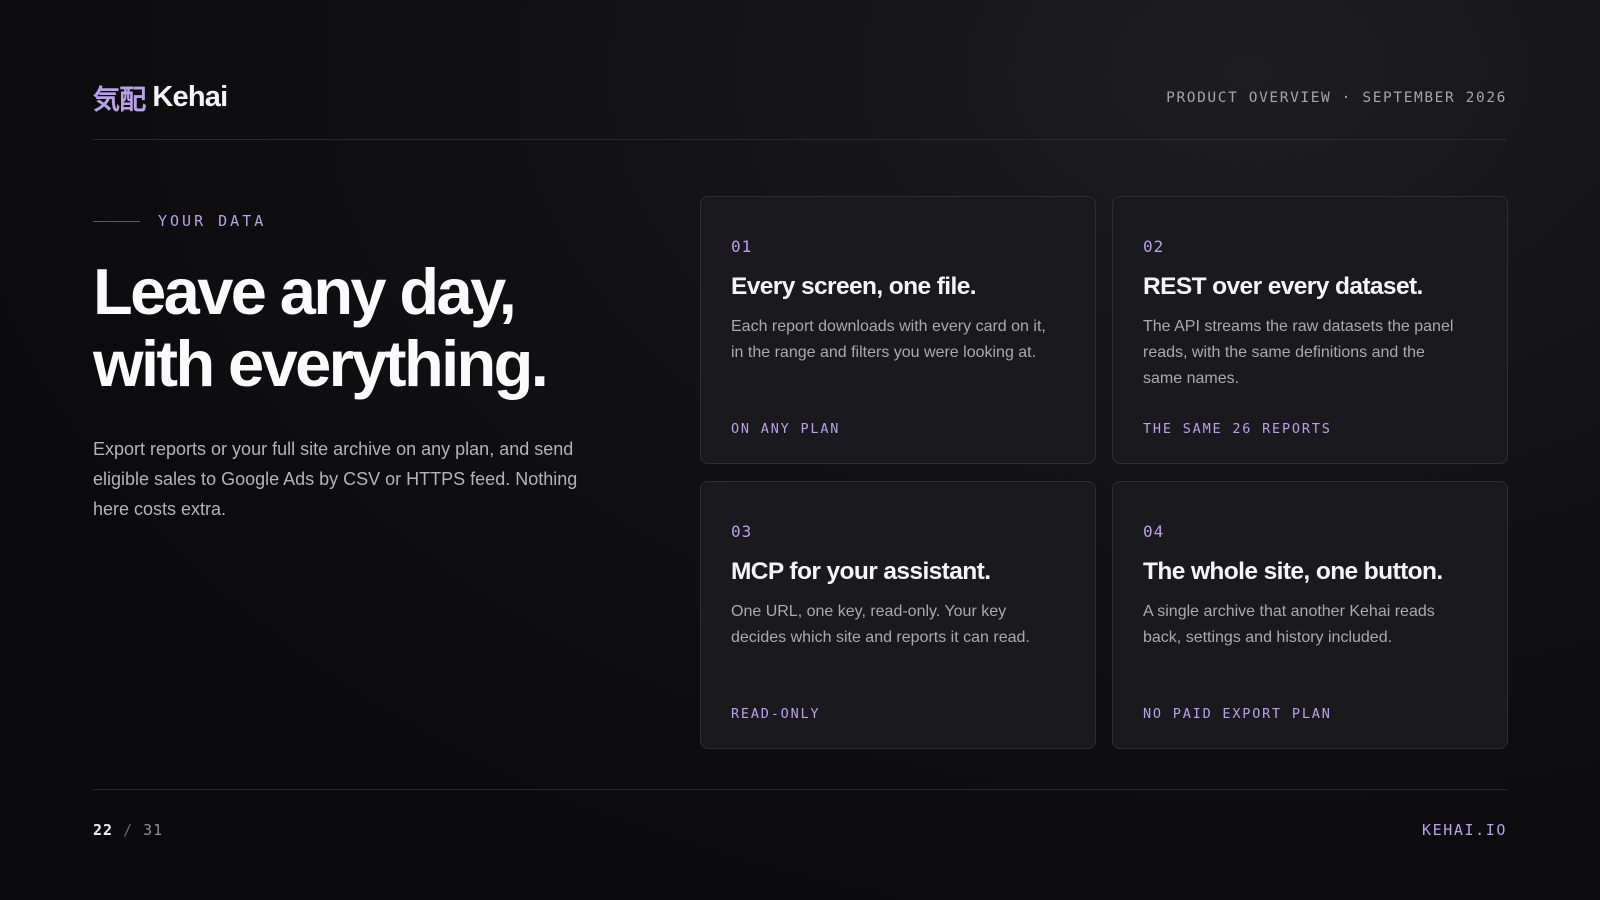  I want to click on card-tag: THE SAME 26 REPORTS, so click(1237, 429).